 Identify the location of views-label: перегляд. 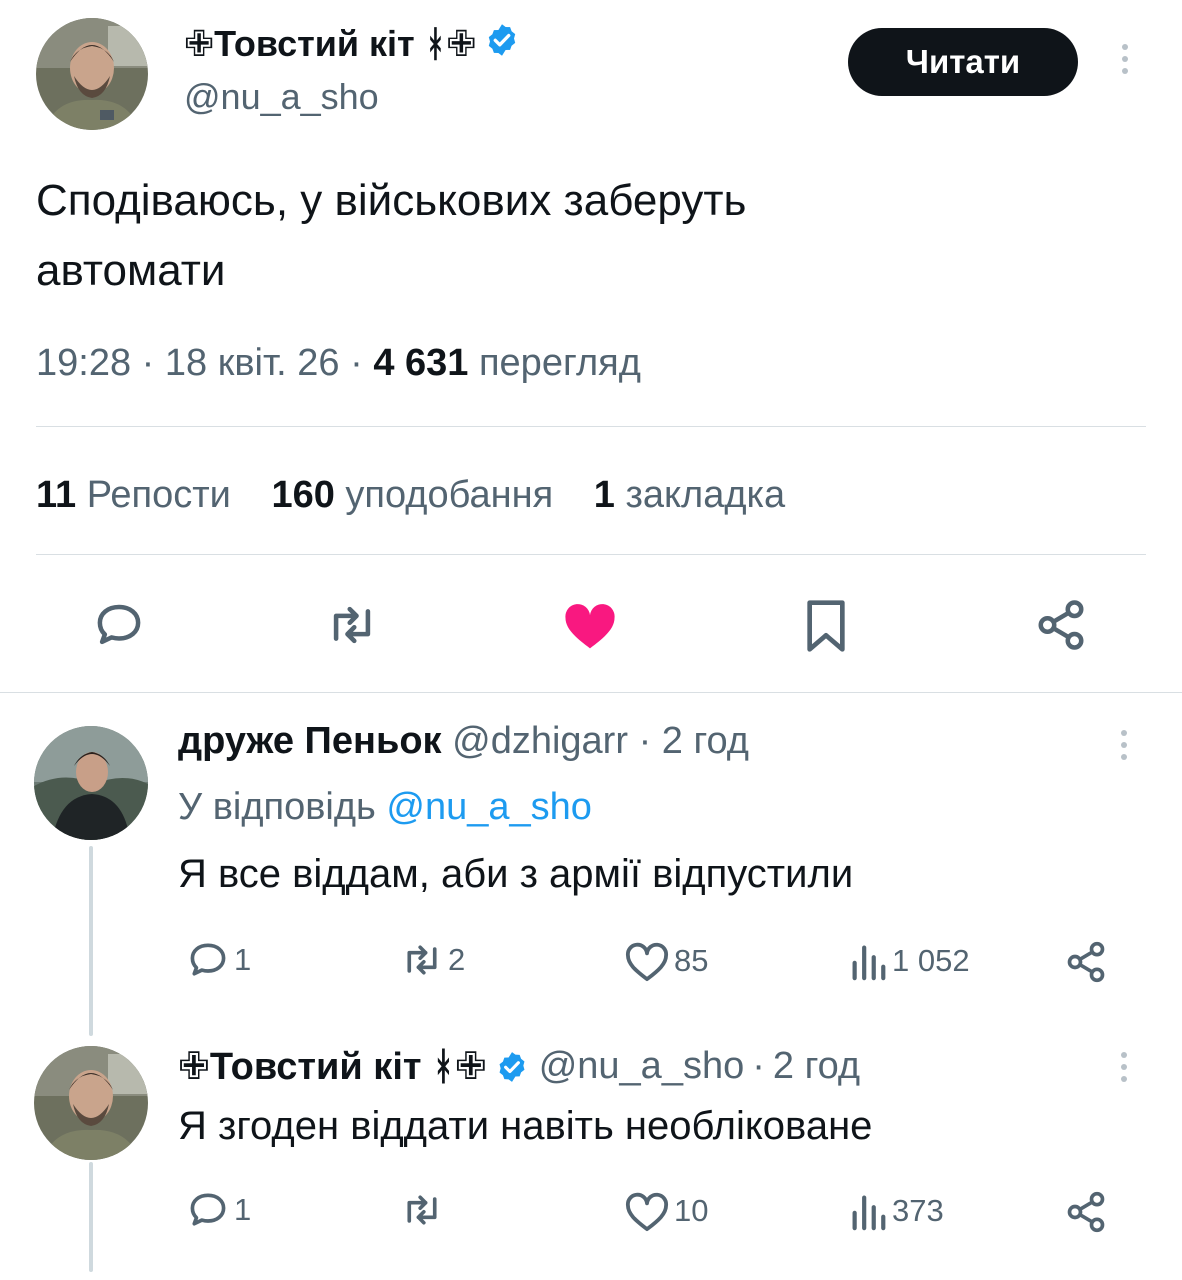
(559, 363).